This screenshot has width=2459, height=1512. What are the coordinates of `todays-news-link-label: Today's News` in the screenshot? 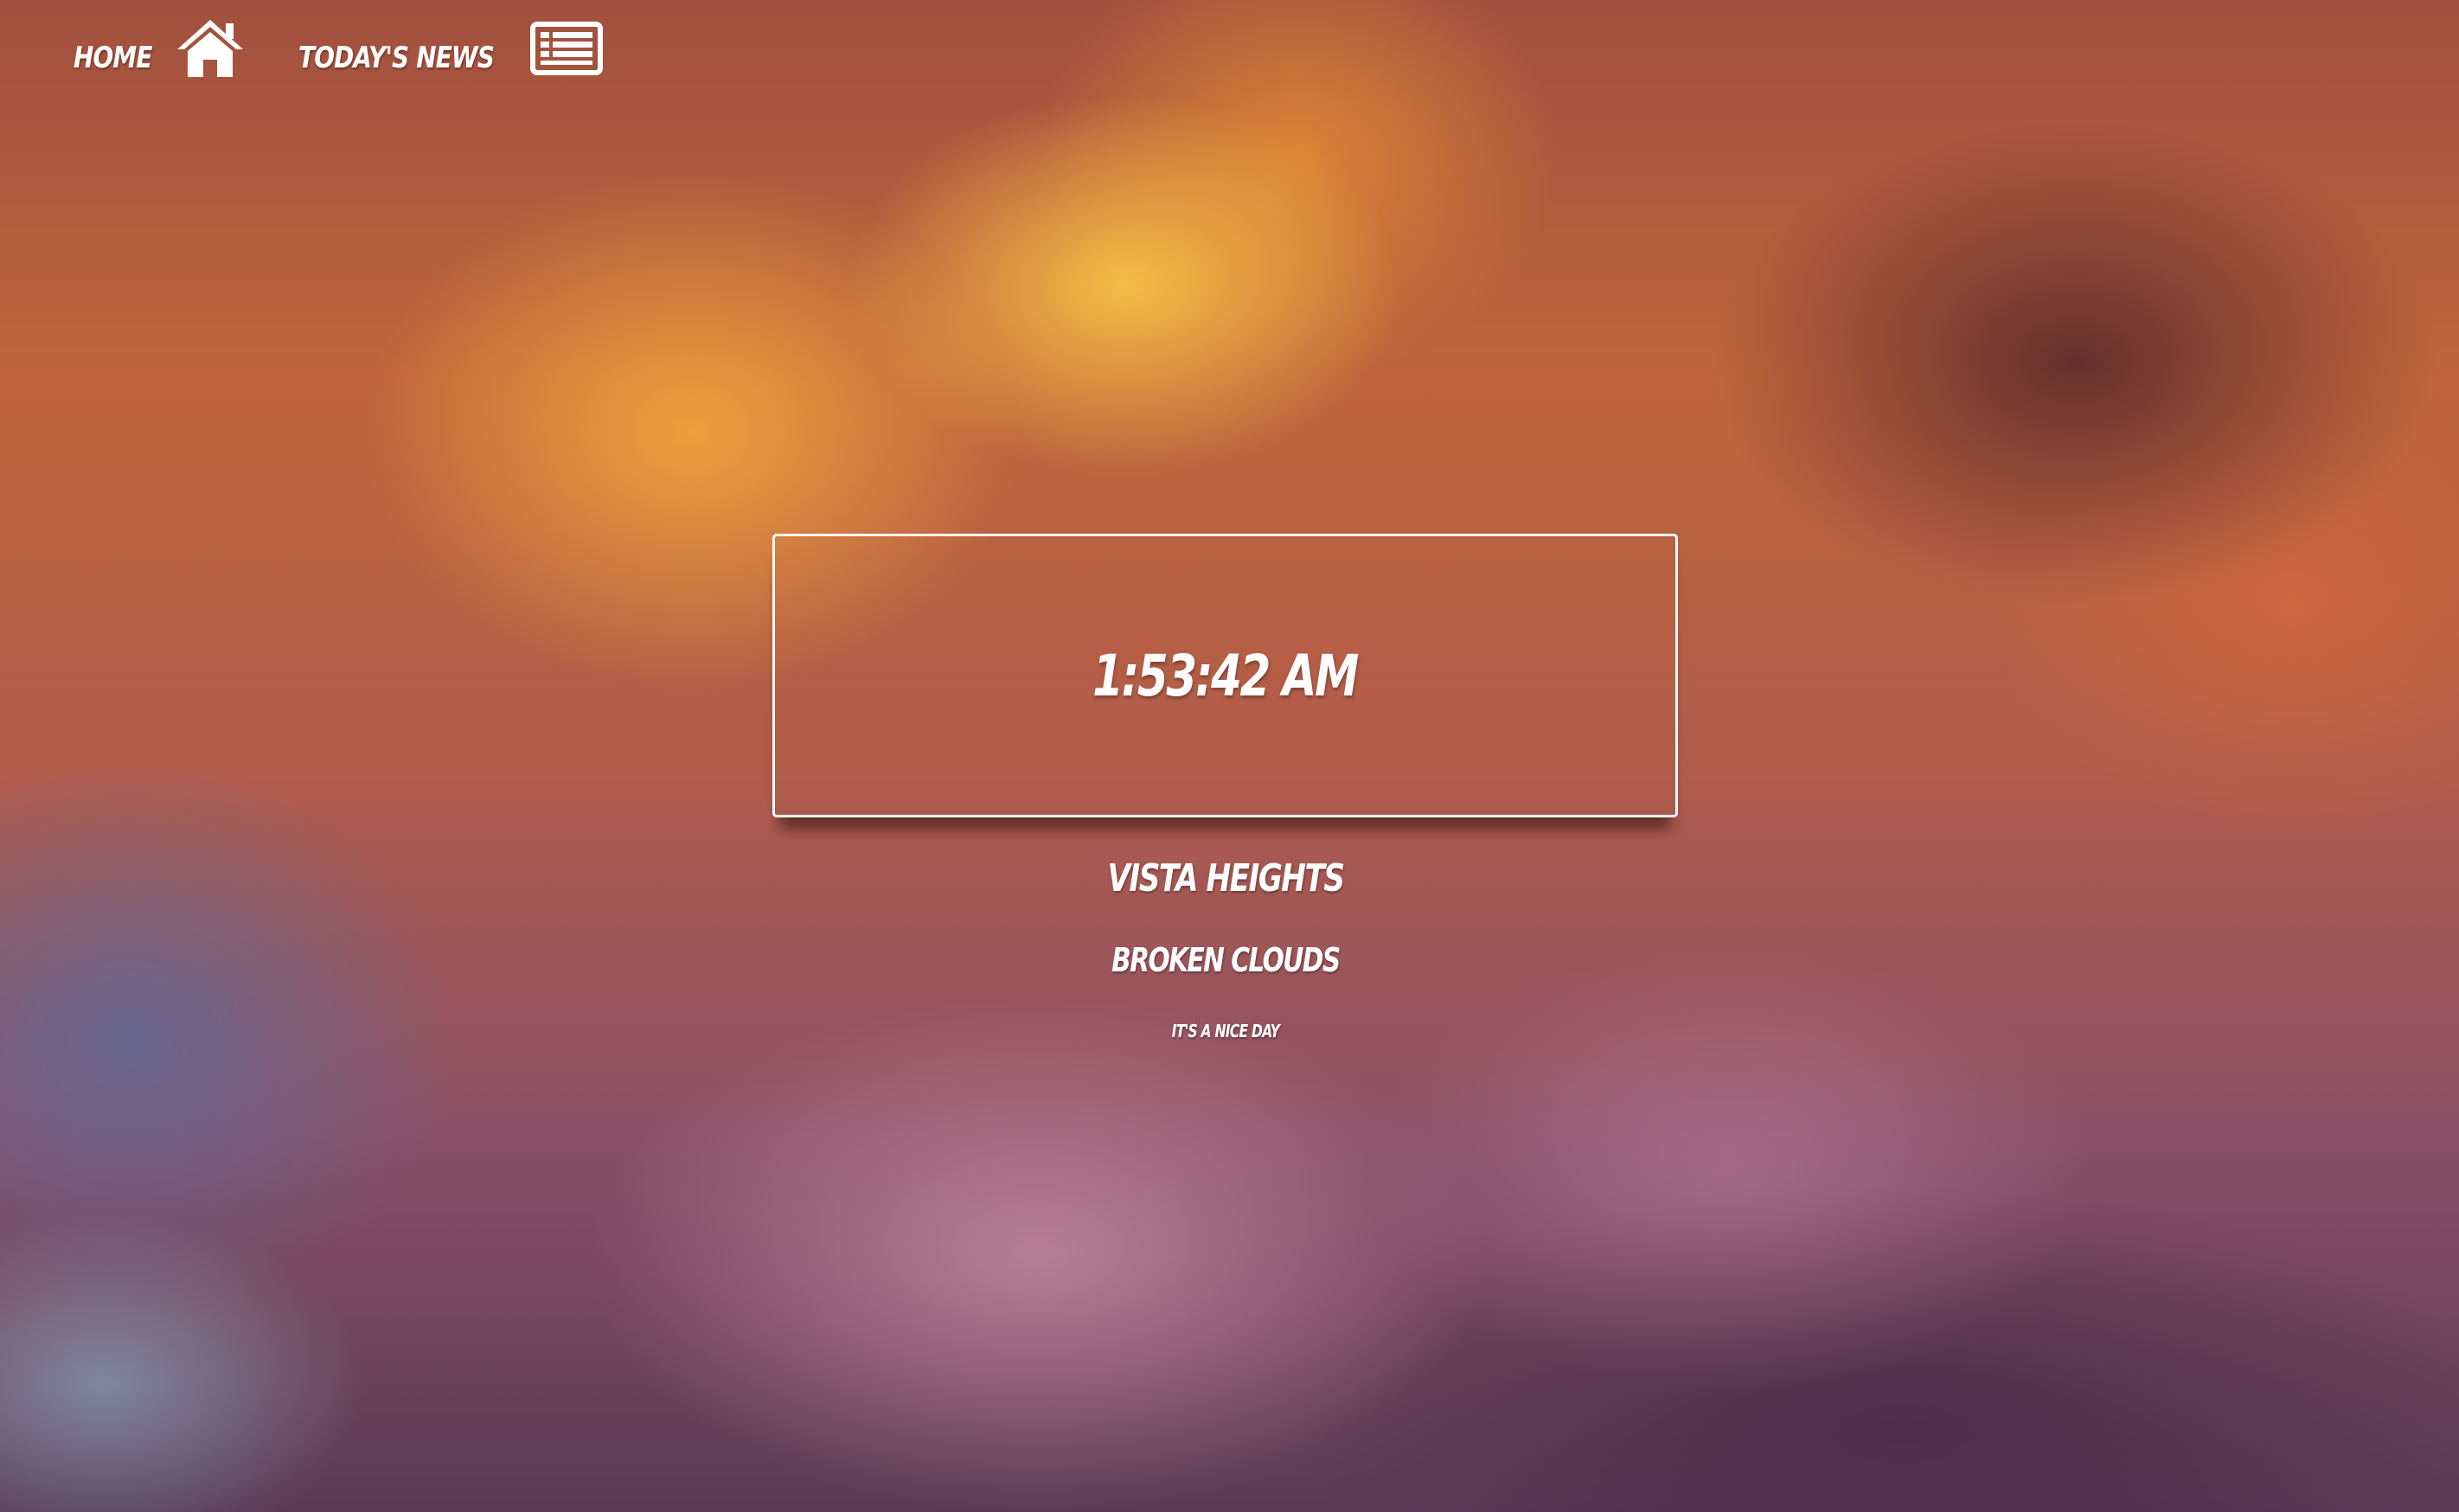 It's located at (396, 58).